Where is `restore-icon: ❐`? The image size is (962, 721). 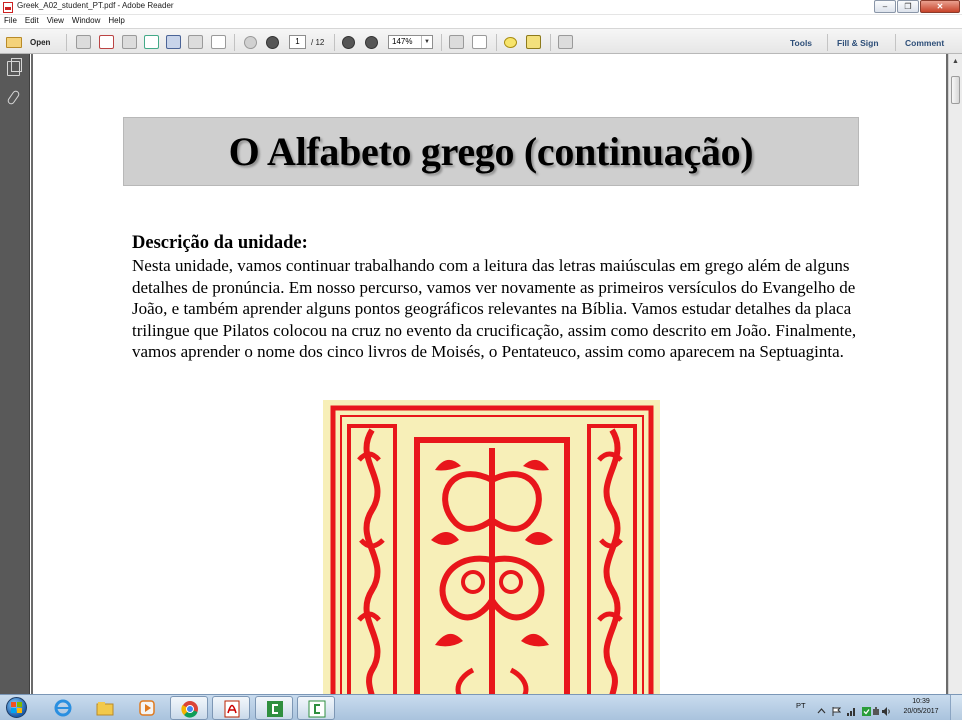
restore-icon: ❐ is located at coordinates (908, 6).